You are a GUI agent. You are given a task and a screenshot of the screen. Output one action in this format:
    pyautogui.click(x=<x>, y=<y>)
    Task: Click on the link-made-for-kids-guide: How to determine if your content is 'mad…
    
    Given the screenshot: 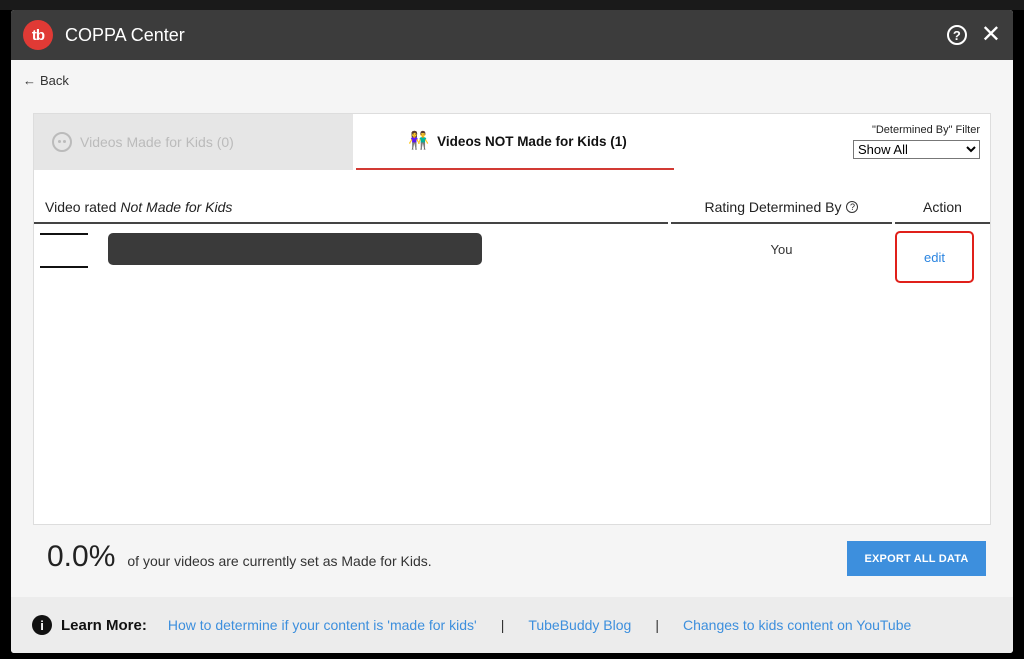 What is the action you would take?
    pyautogui.click(x=322, y=625)
    